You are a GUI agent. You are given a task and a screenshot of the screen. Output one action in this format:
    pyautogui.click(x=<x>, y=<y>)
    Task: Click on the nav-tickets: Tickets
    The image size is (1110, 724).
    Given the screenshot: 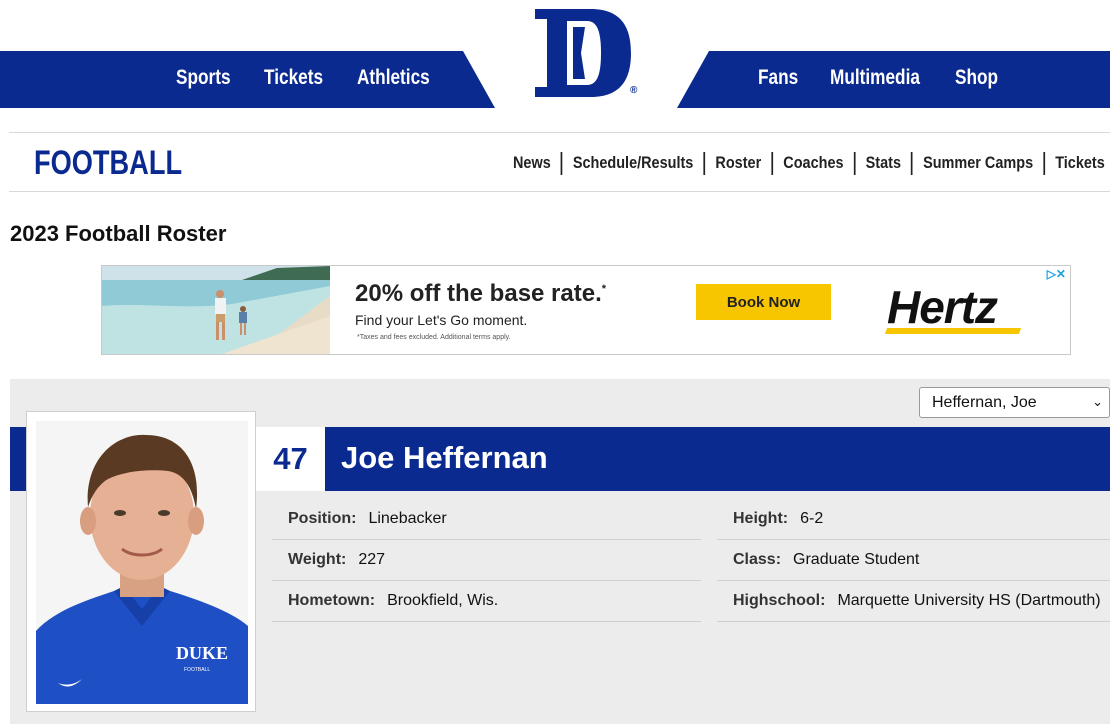 What is the action you would take?
    pyautogui.click(x=293, y=78)
    